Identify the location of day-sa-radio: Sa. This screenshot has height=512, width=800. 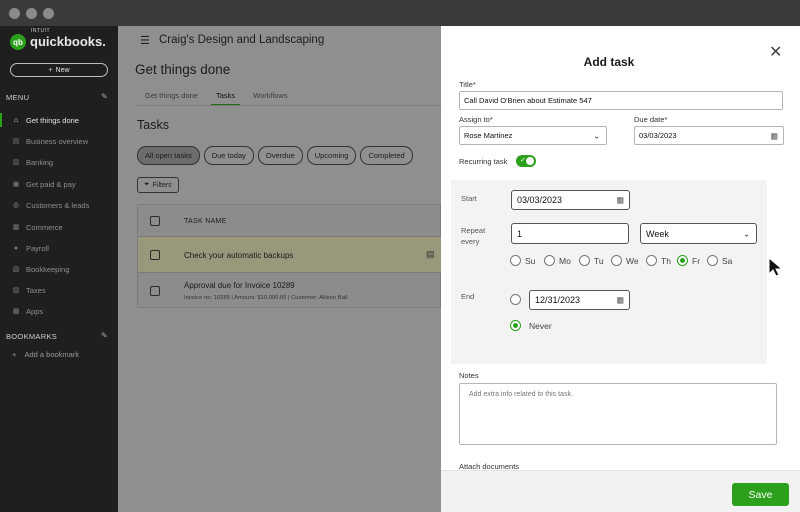
(719, 260).